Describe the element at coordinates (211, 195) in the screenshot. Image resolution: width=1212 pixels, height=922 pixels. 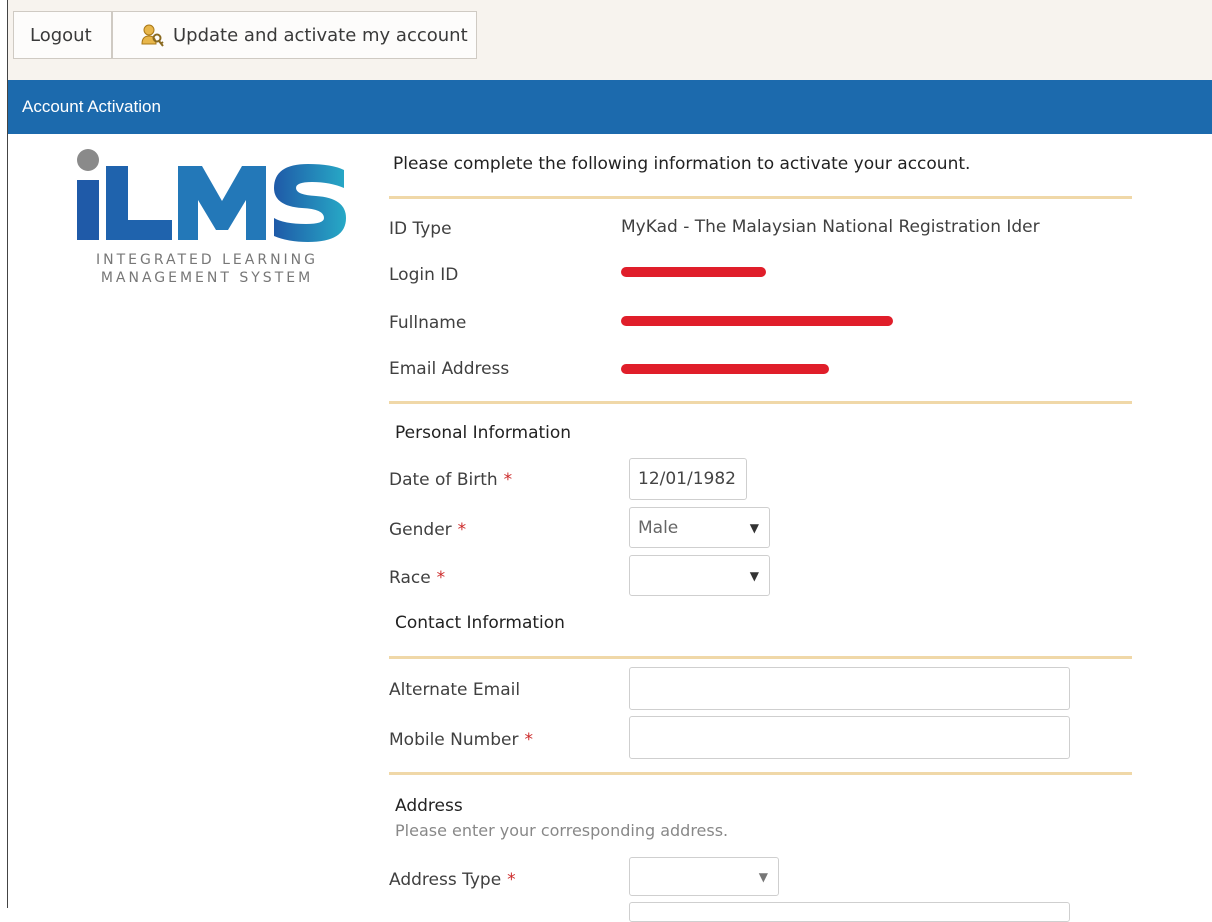
I see `ilms-wordmark` at that location.